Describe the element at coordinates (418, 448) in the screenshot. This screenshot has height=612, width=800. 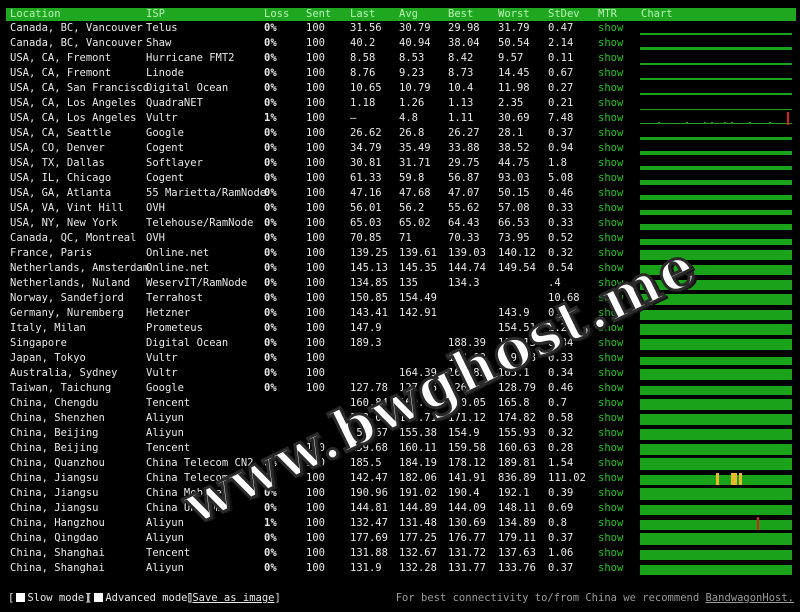
I see `avg: 160.11` at that location.